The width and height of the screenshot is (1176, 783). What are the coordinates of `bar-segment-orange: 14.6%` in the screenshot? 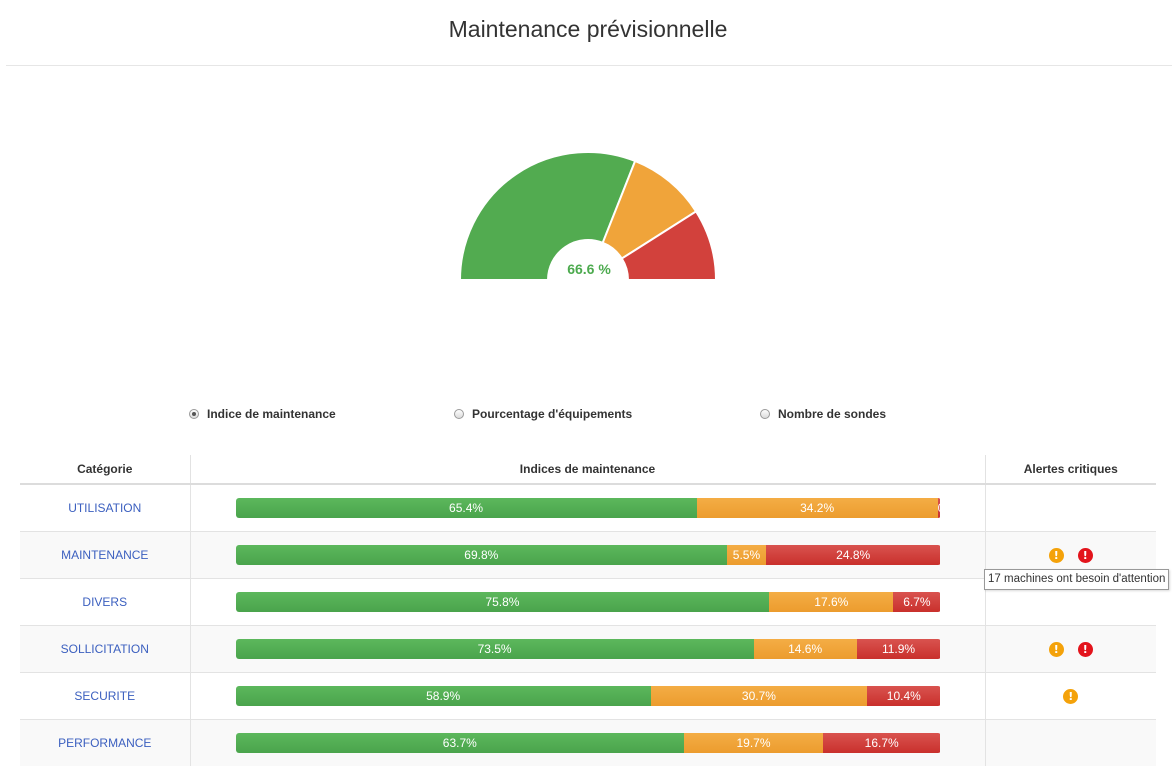 It's located at (805, 649).